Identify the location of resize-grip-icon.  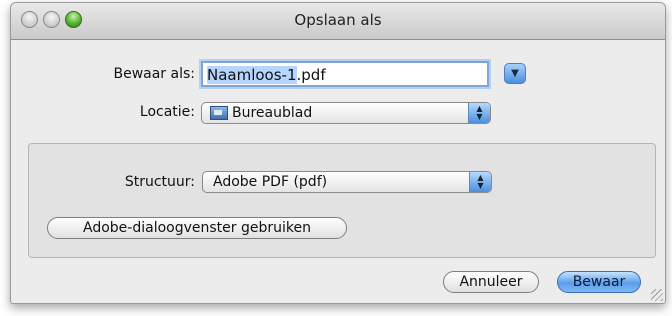
(657, 295).